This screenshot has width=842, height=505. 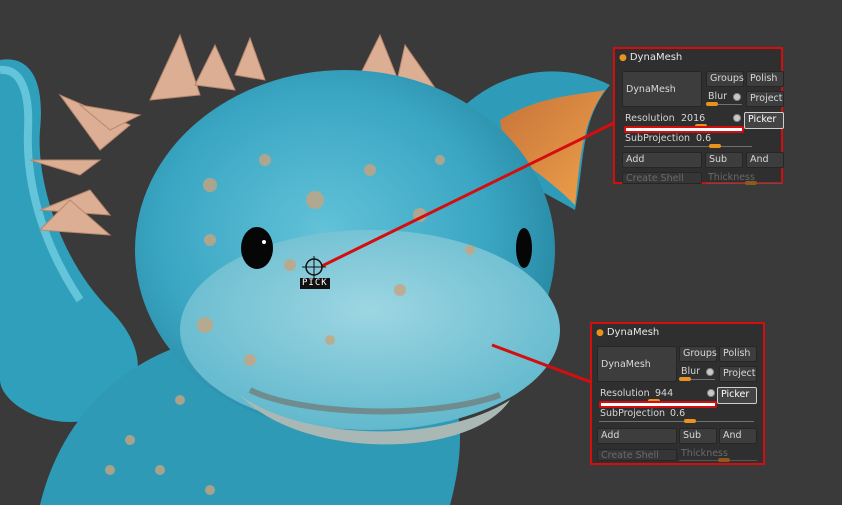 What do you see at coordinates (693, 118) in the screenshot?
I see `resolution-value: 2016` at bounding box center [693, 118].